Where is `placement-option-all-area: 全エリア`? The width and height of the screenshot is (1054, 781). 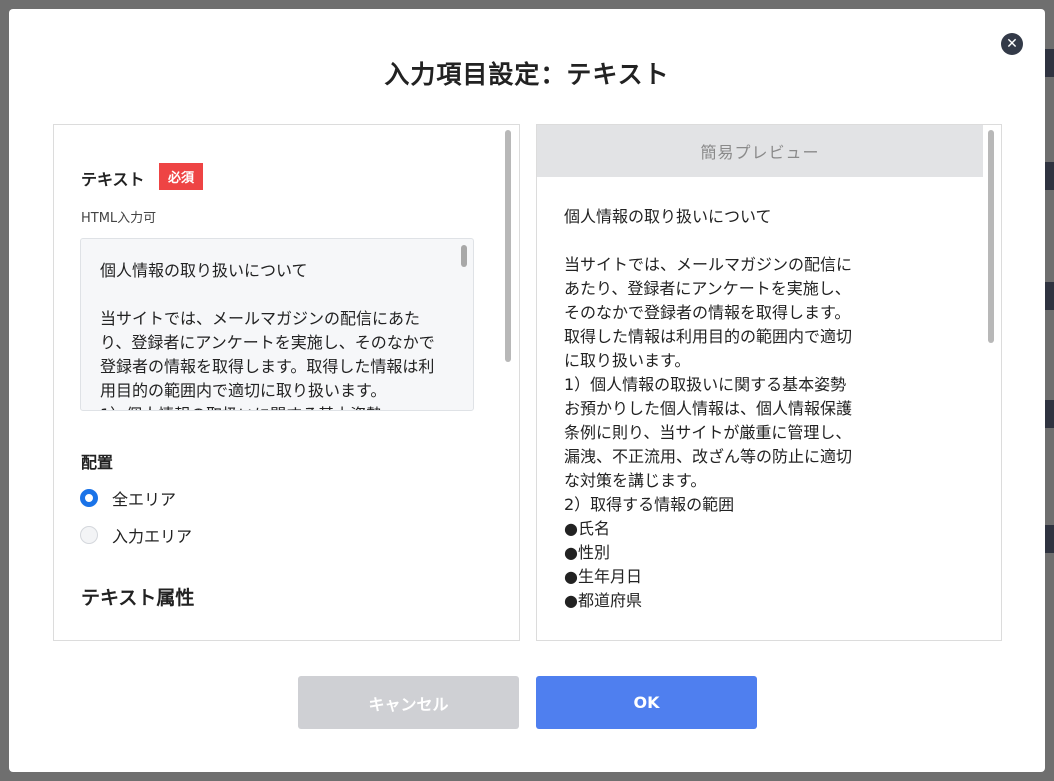
placement-option-all-area: 全エリア is located at coordinates (128, 498).